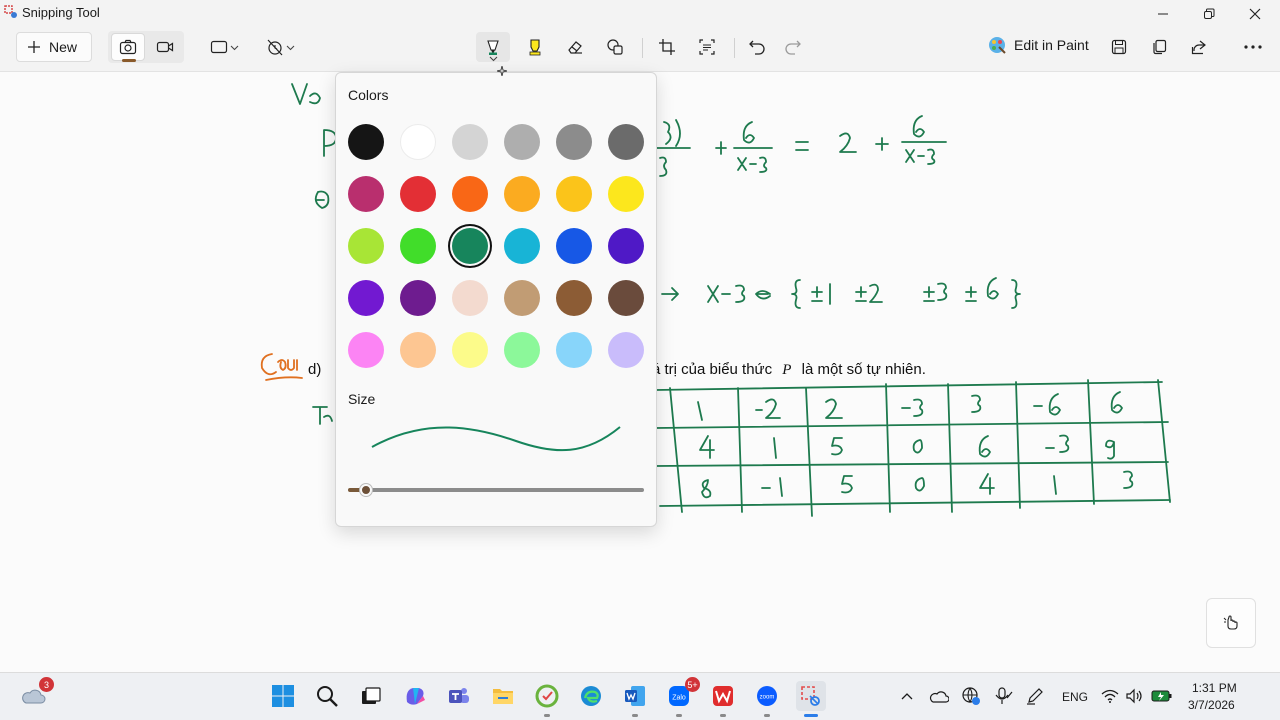  Describe the element at coordinates (1209, 14) in the screenshot. I see `restore-button` at that location.